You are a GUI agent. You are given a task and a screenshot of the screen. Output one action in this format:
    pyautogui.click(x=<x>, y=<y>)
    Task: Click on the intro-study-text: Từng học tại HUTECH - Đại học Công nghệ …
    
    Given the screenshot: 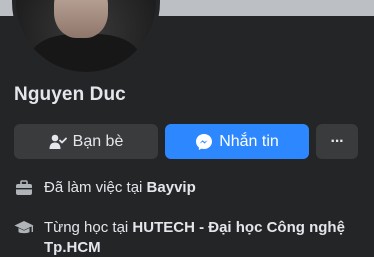 What is the action you would take?
    pyautogui.click(x=203, y=237)
    